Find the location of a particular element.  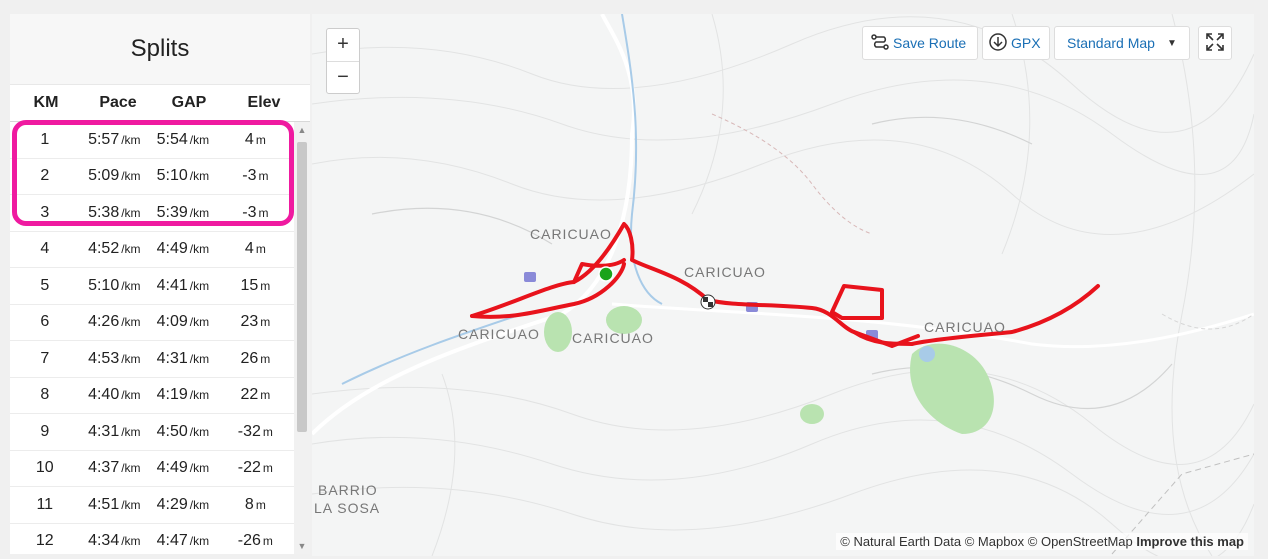

finish-marker is located at coordinates (708, 302).